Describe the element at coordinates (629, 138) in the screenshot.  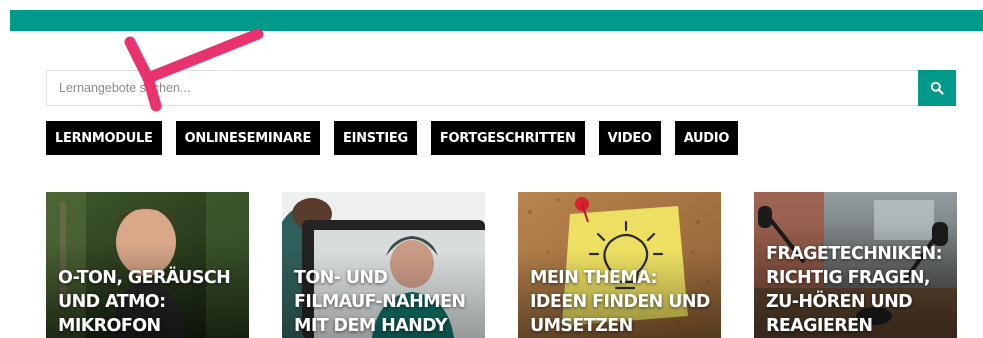
I see `filter-video: VIDEO` at that location.